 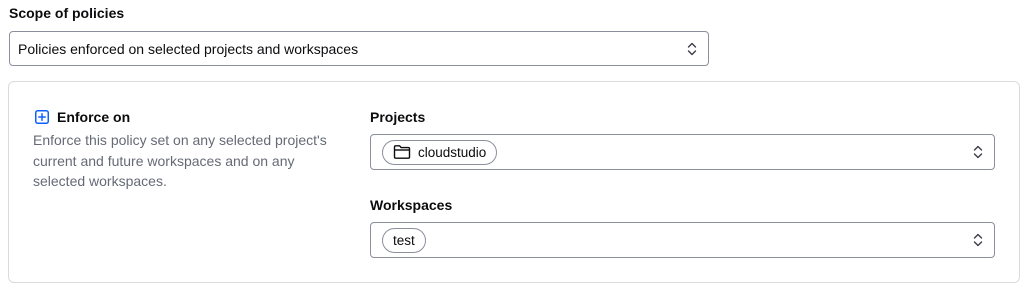 I want to click on folder-icon, so click(x=402, y=152).